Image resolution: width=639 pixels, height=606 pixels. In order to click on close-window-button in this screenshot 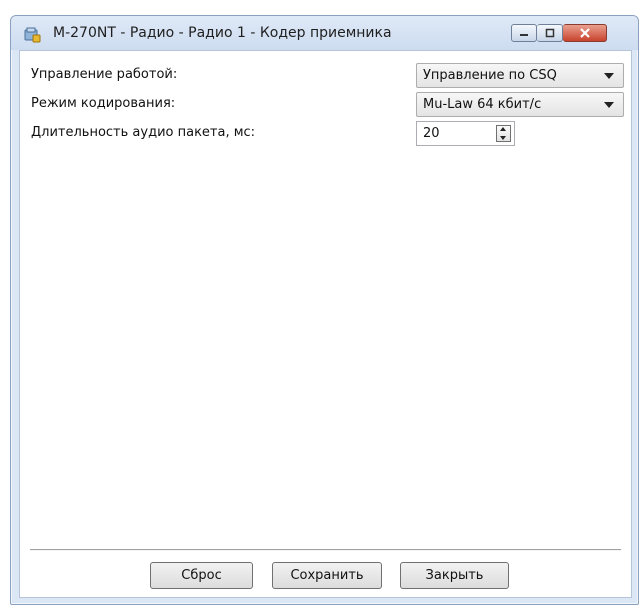, I will do `click(585, 33)`.